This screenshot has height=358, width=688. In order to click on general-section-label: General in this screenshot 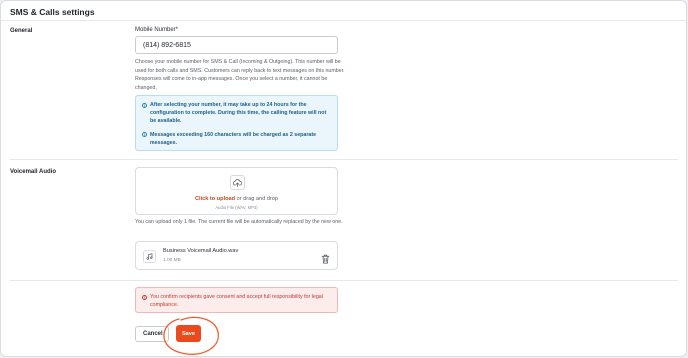, I will do `click(21, 31)`.